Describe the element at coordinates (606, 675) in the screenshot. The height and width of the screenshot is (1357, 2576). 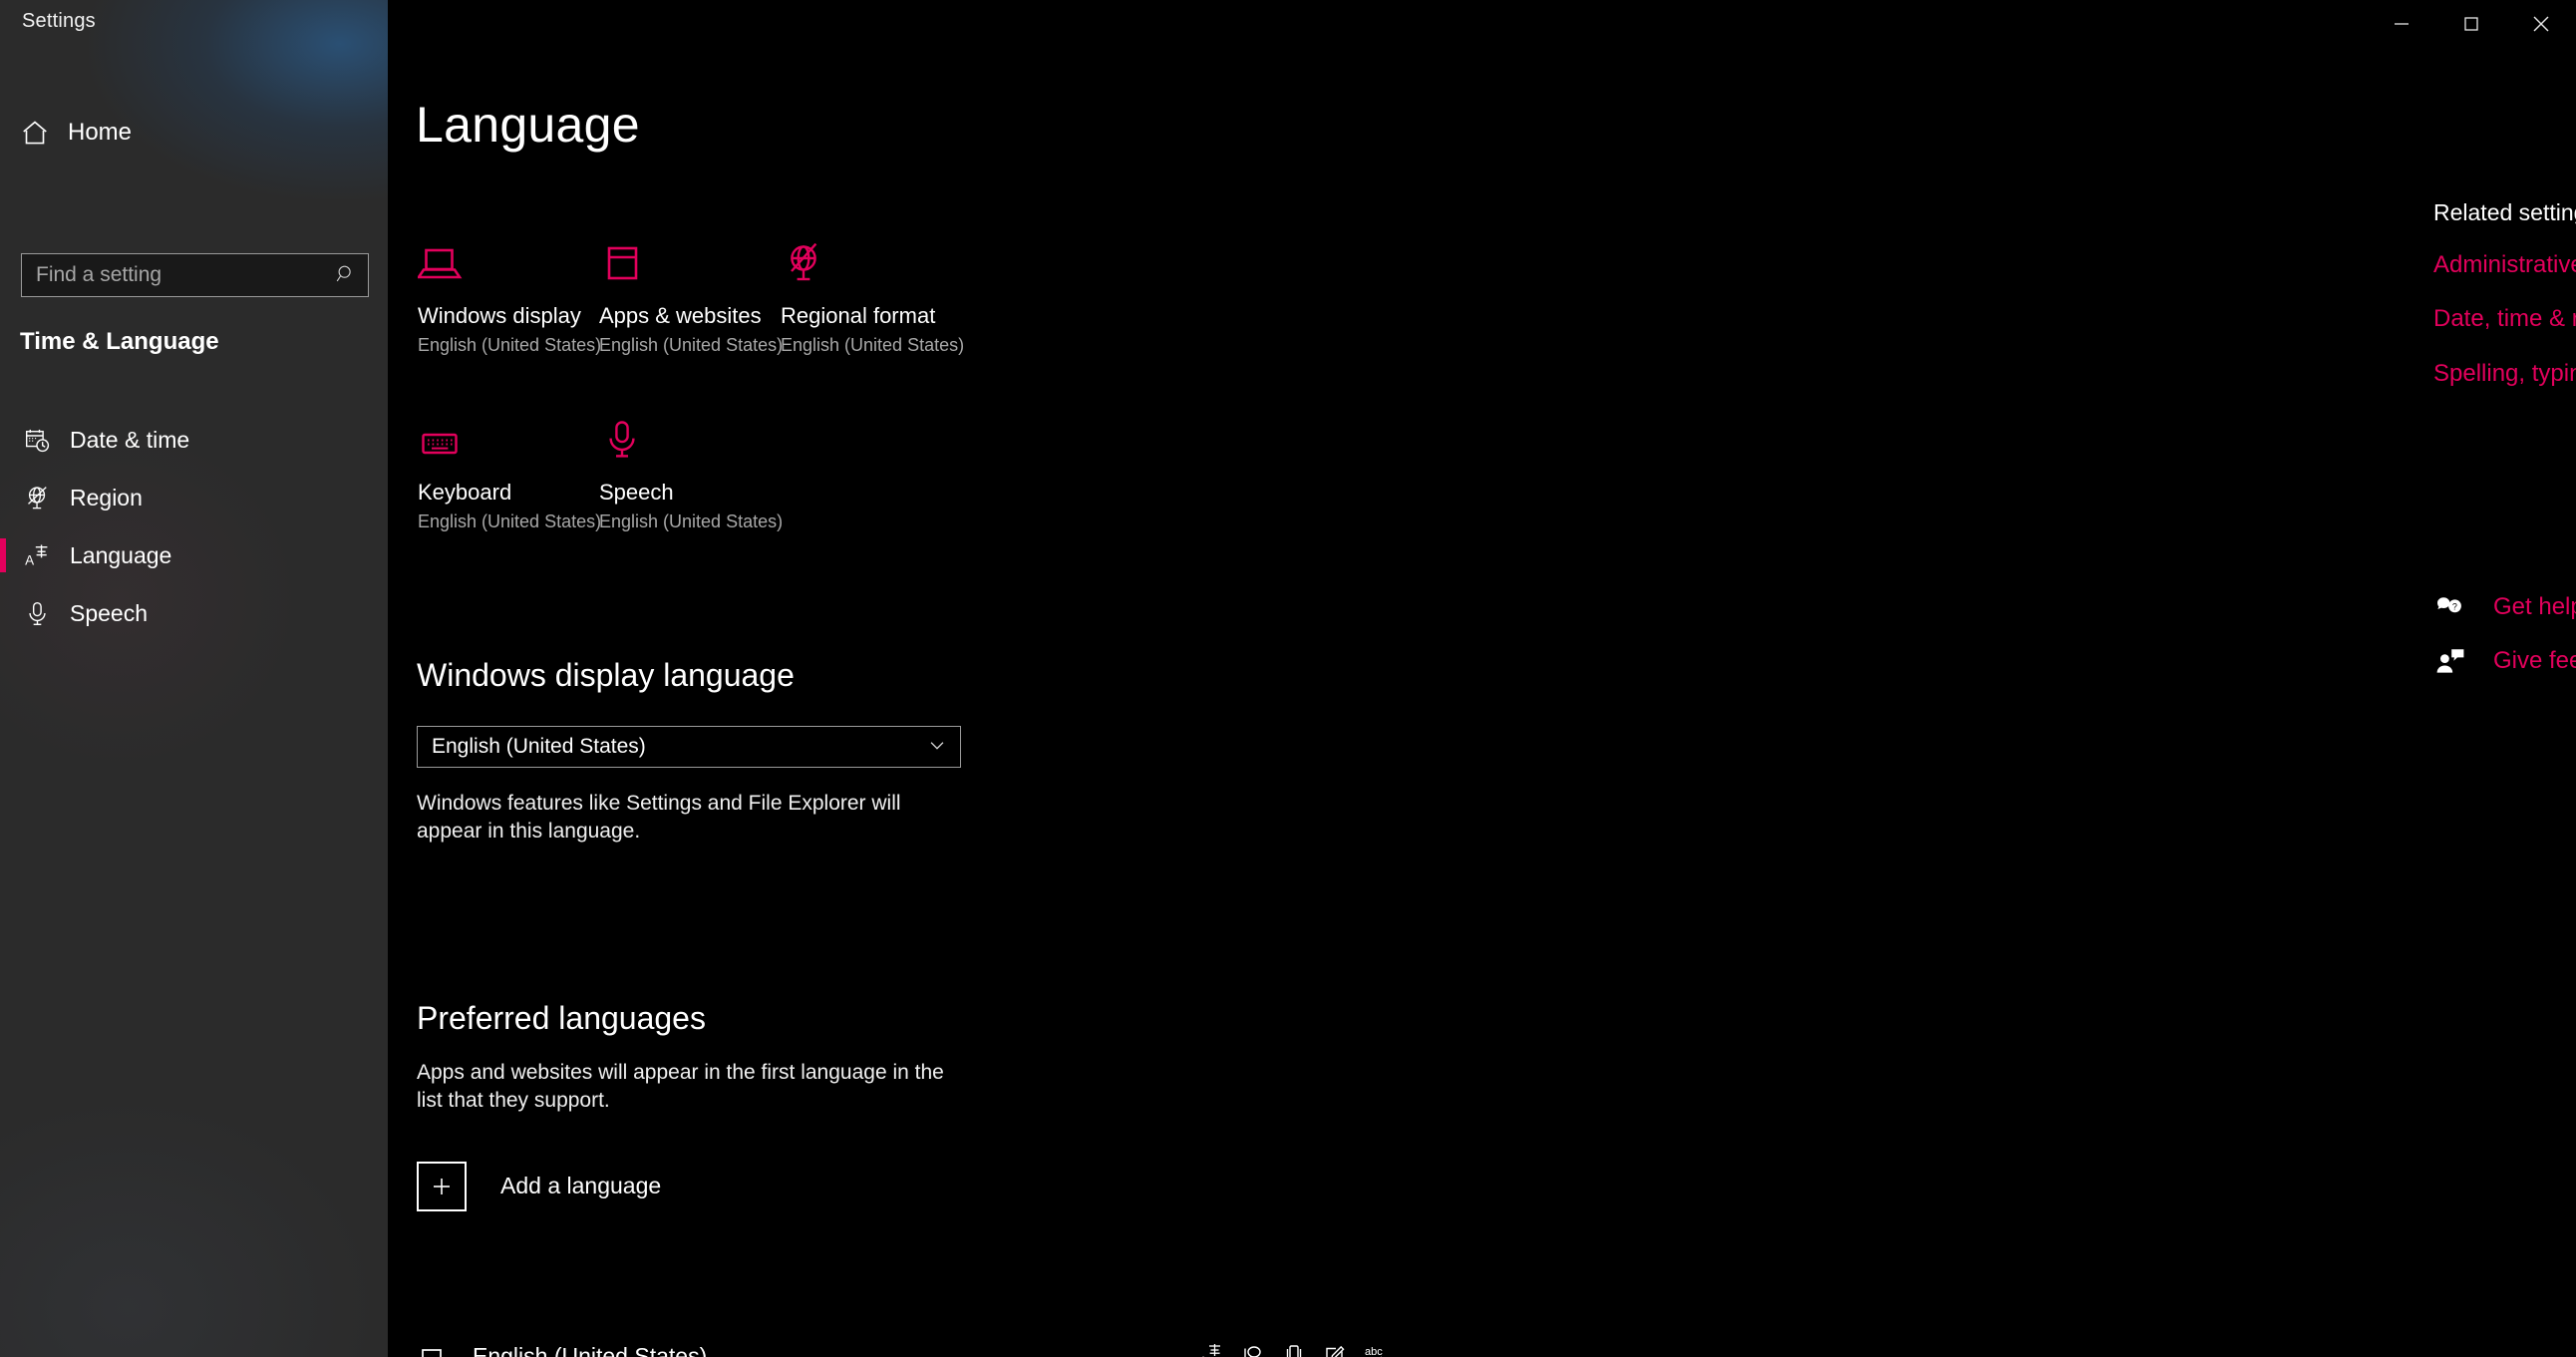
I see `section-heading: Windows display language` at that location.